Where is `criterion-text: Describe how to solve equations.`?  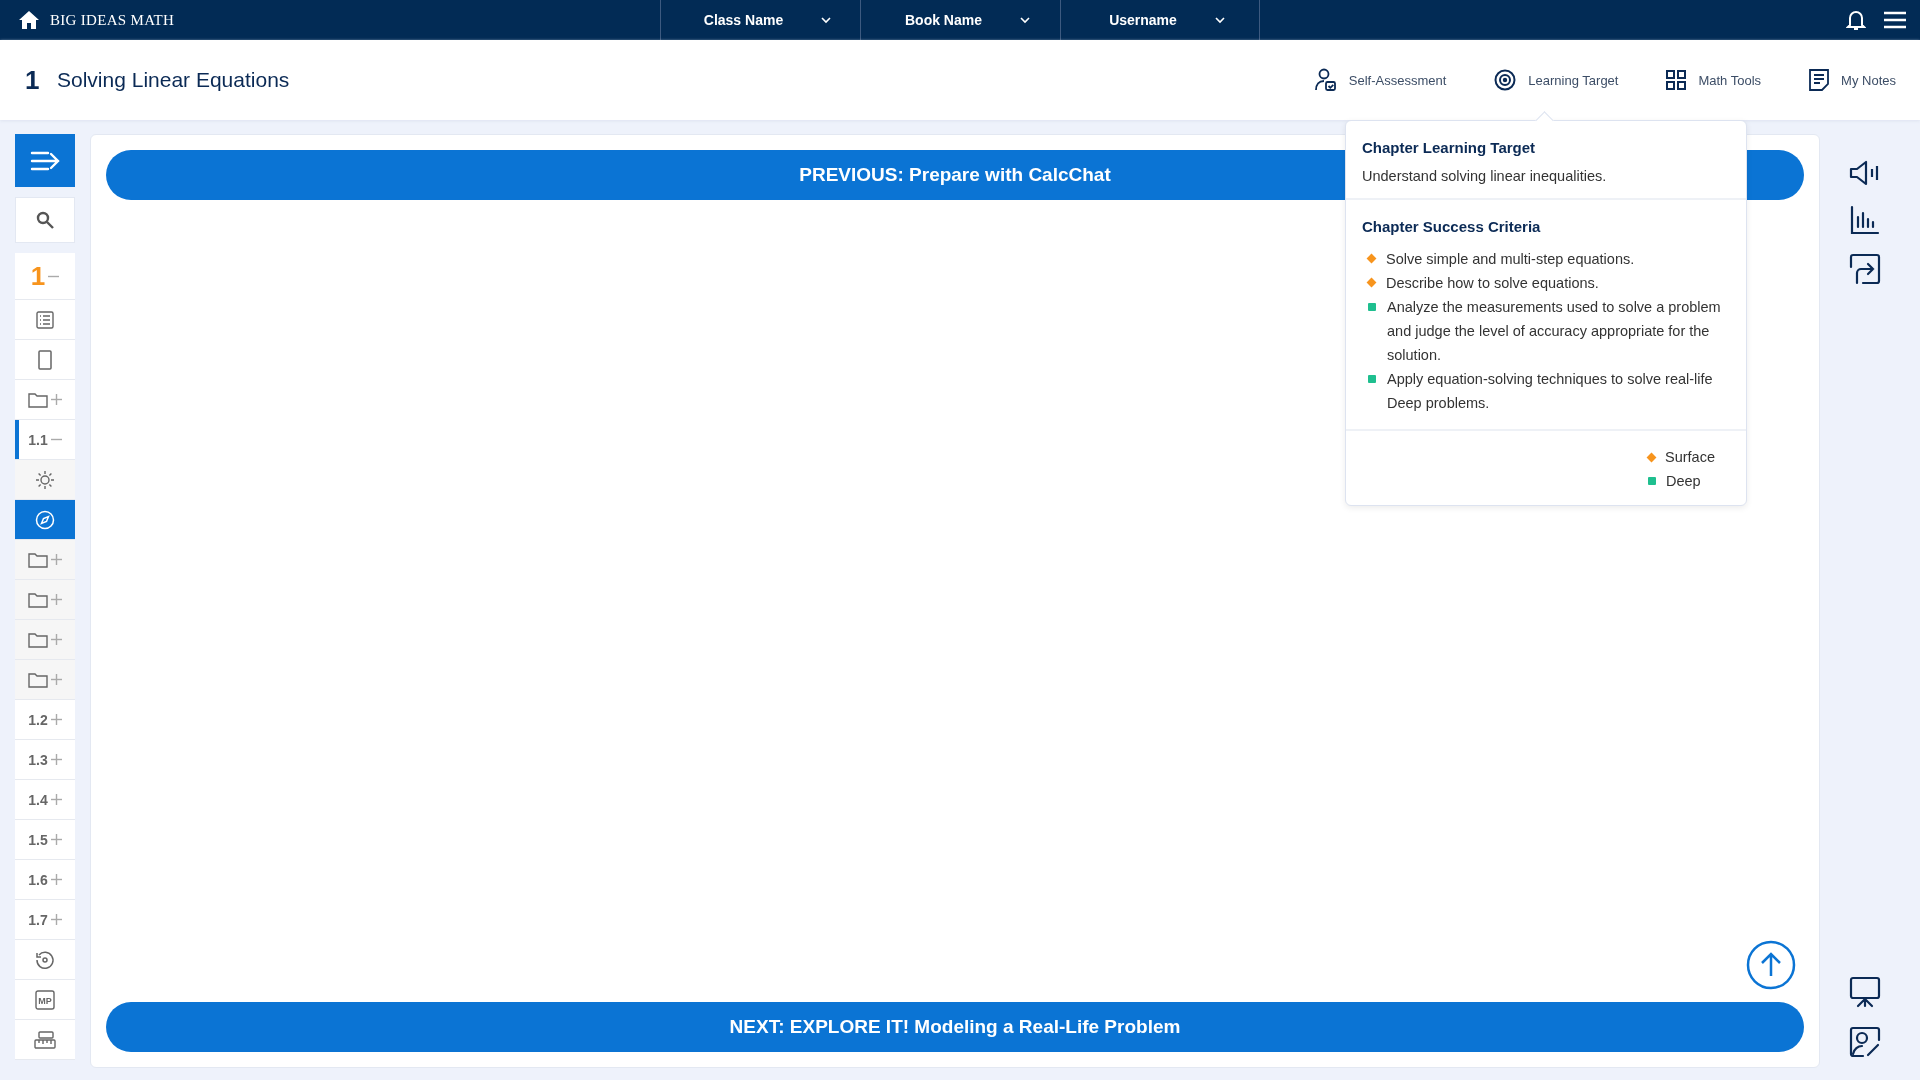
criterion-text: Describe how to solve equations. is located at coordinates (1492, 283).